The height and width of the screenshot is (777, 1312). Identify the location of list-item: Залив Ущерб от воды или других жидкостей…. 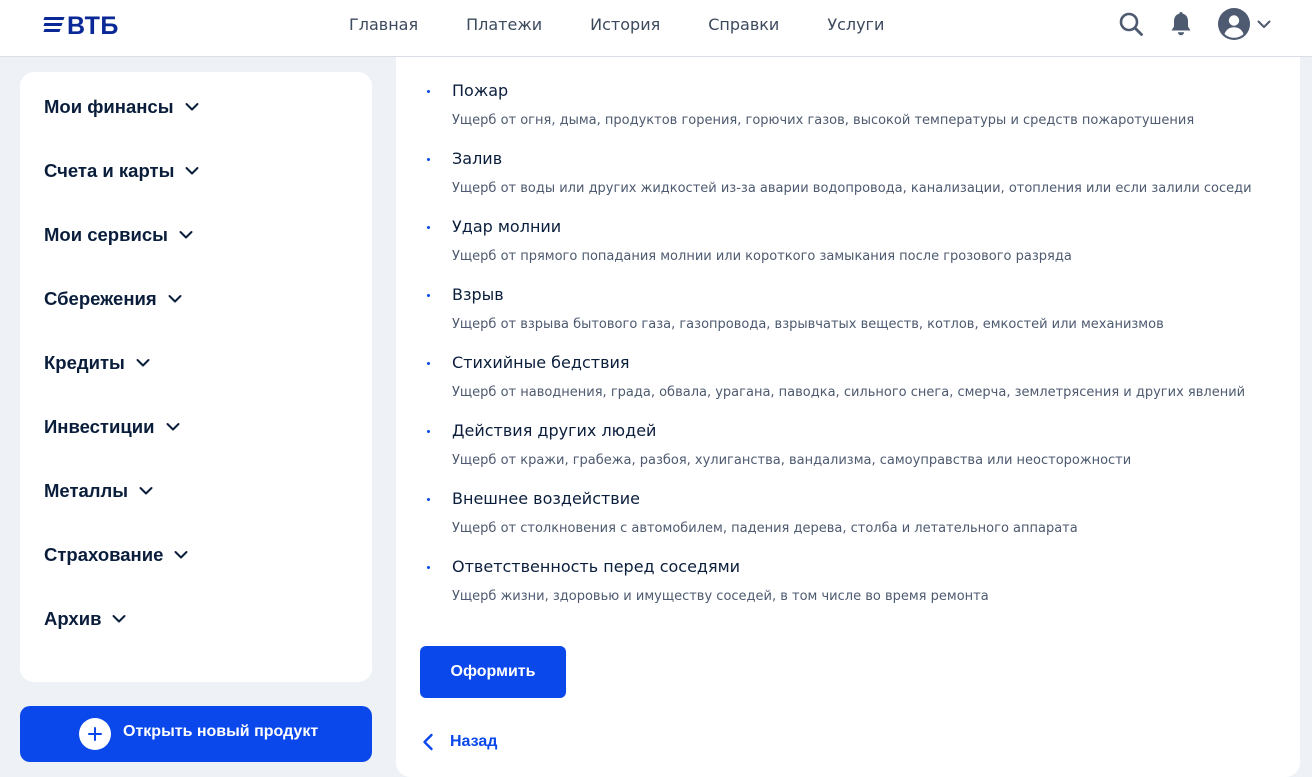
(856, 182).